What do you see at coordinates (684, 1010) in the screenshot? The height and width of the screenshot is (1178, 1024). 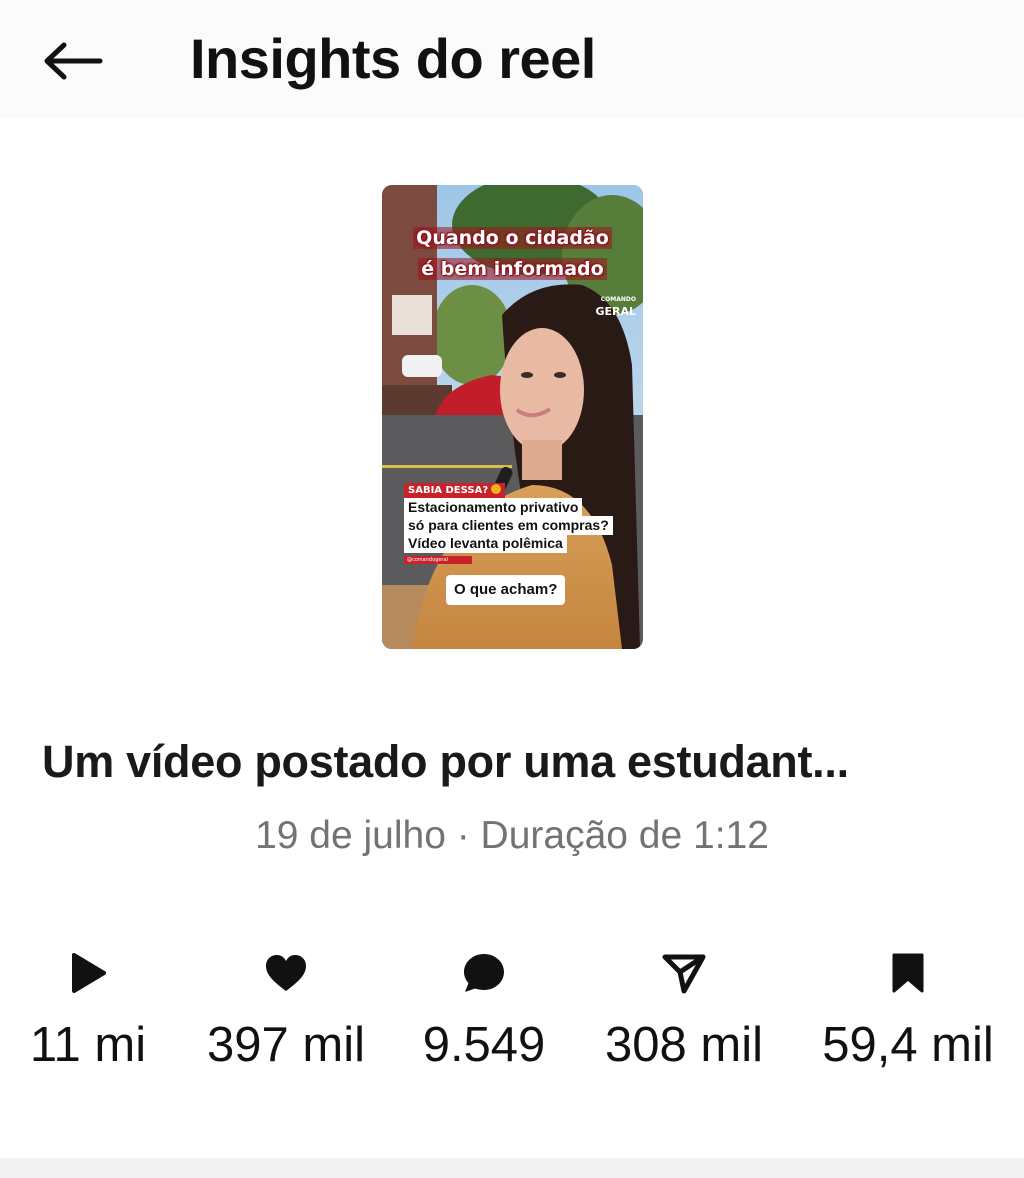 I see `stat-shares: 308 mil` at bounding box center [684, 1010].